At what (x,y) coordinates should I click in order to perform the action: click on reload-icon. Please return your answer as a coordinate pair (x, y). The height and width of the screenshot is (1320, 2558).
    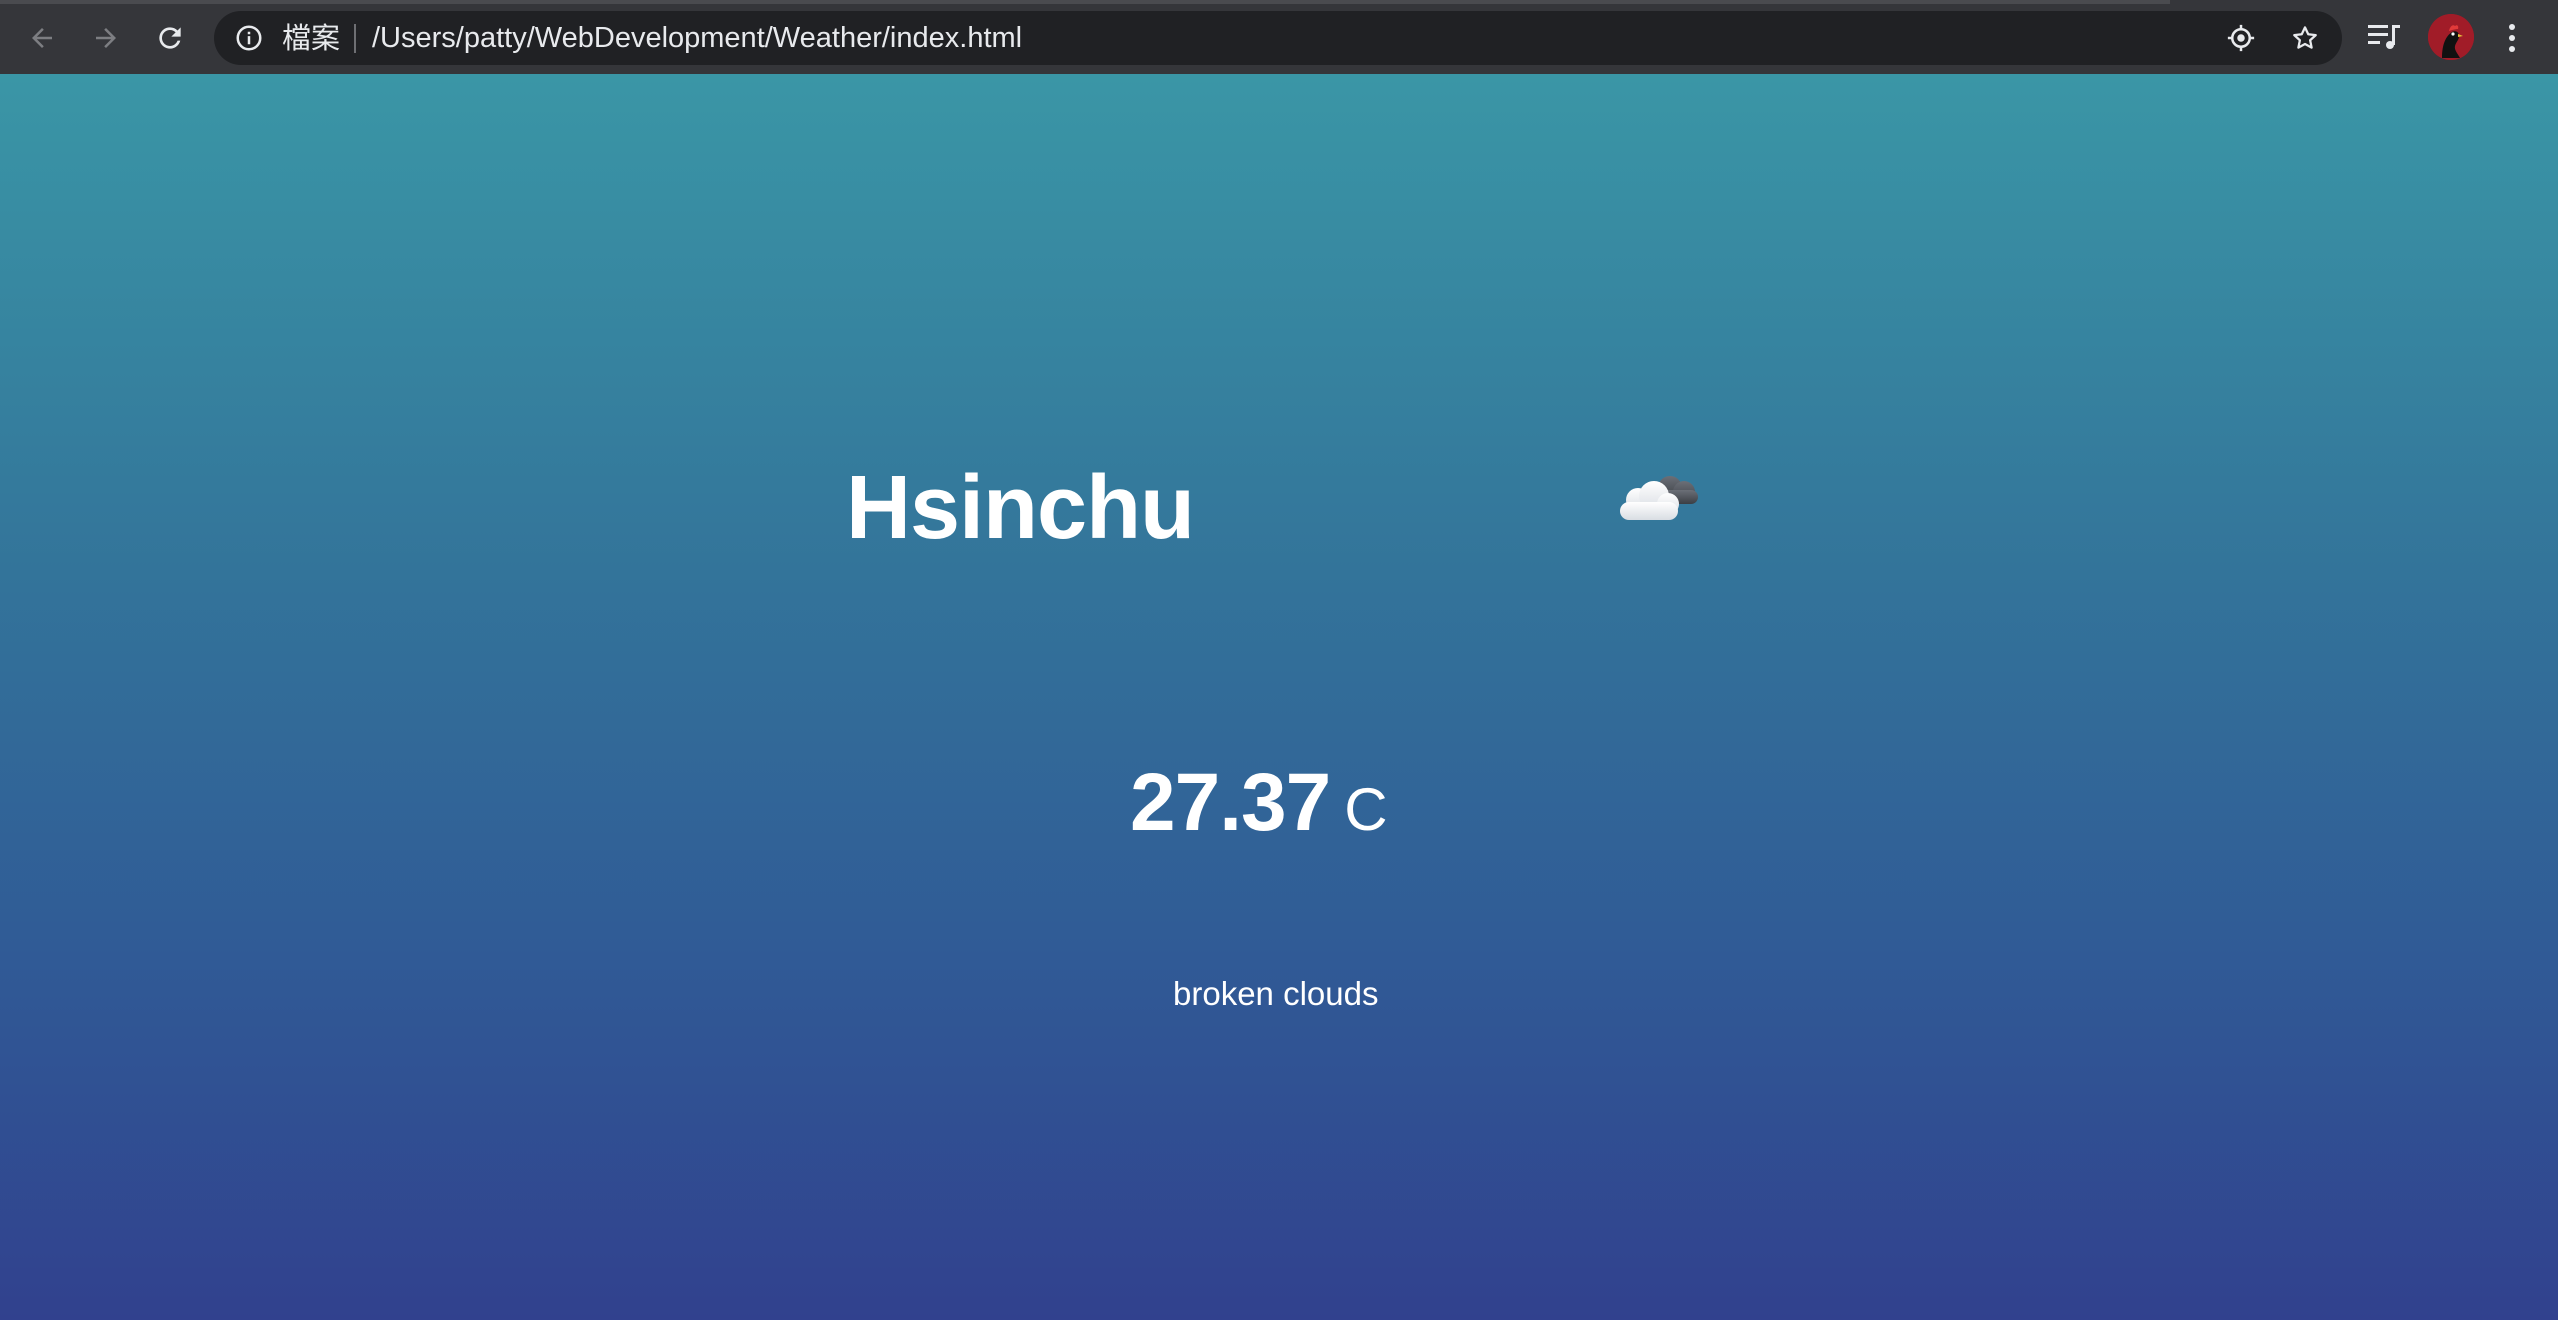
    Looking at the image, I should click on (170, 38).